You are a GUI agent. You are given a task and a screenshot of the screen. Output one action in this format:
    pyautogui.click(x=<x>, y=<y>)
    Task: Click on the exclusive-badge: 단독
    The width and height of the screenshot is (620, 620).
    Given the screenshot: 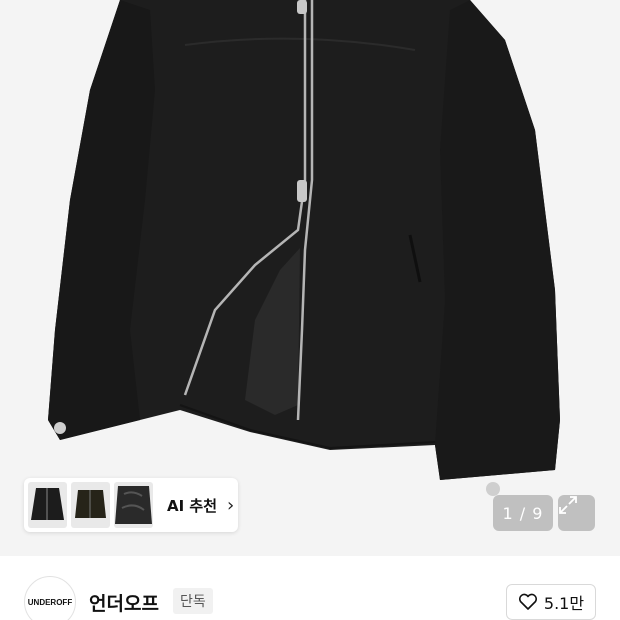 What is the action you would take?
    pyautogui.click(x=193, y=601)
    